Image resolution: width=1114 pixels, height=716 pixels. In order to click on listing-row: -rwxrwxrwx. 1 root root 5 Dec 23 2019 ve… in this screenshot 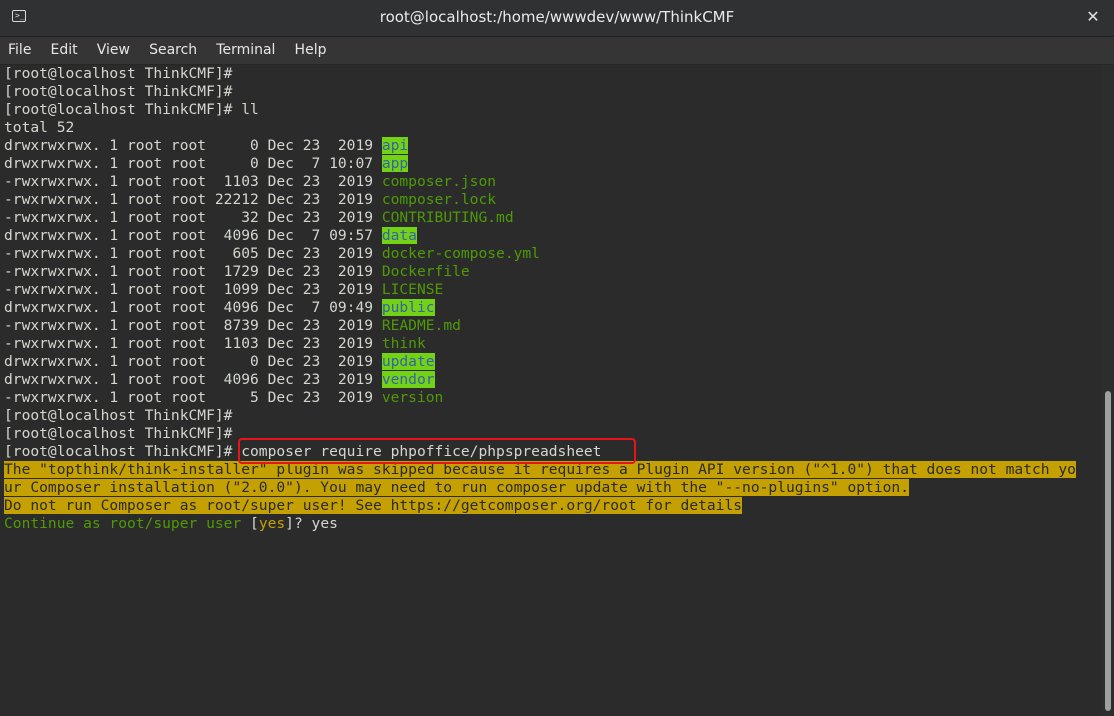, I will do `click(223, 398)`.